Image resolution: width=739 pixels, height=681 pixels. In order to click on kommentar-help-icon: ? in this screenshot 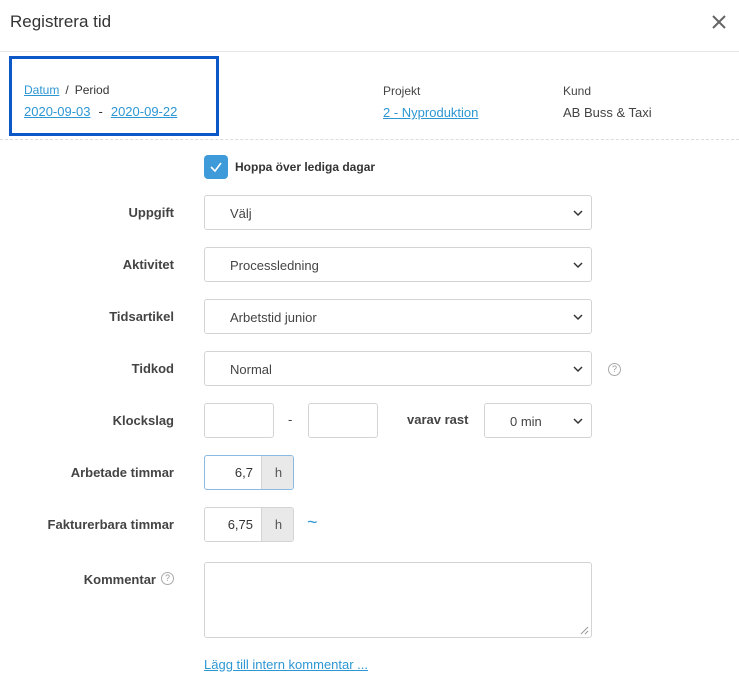, I will do `click(167, 578)`.